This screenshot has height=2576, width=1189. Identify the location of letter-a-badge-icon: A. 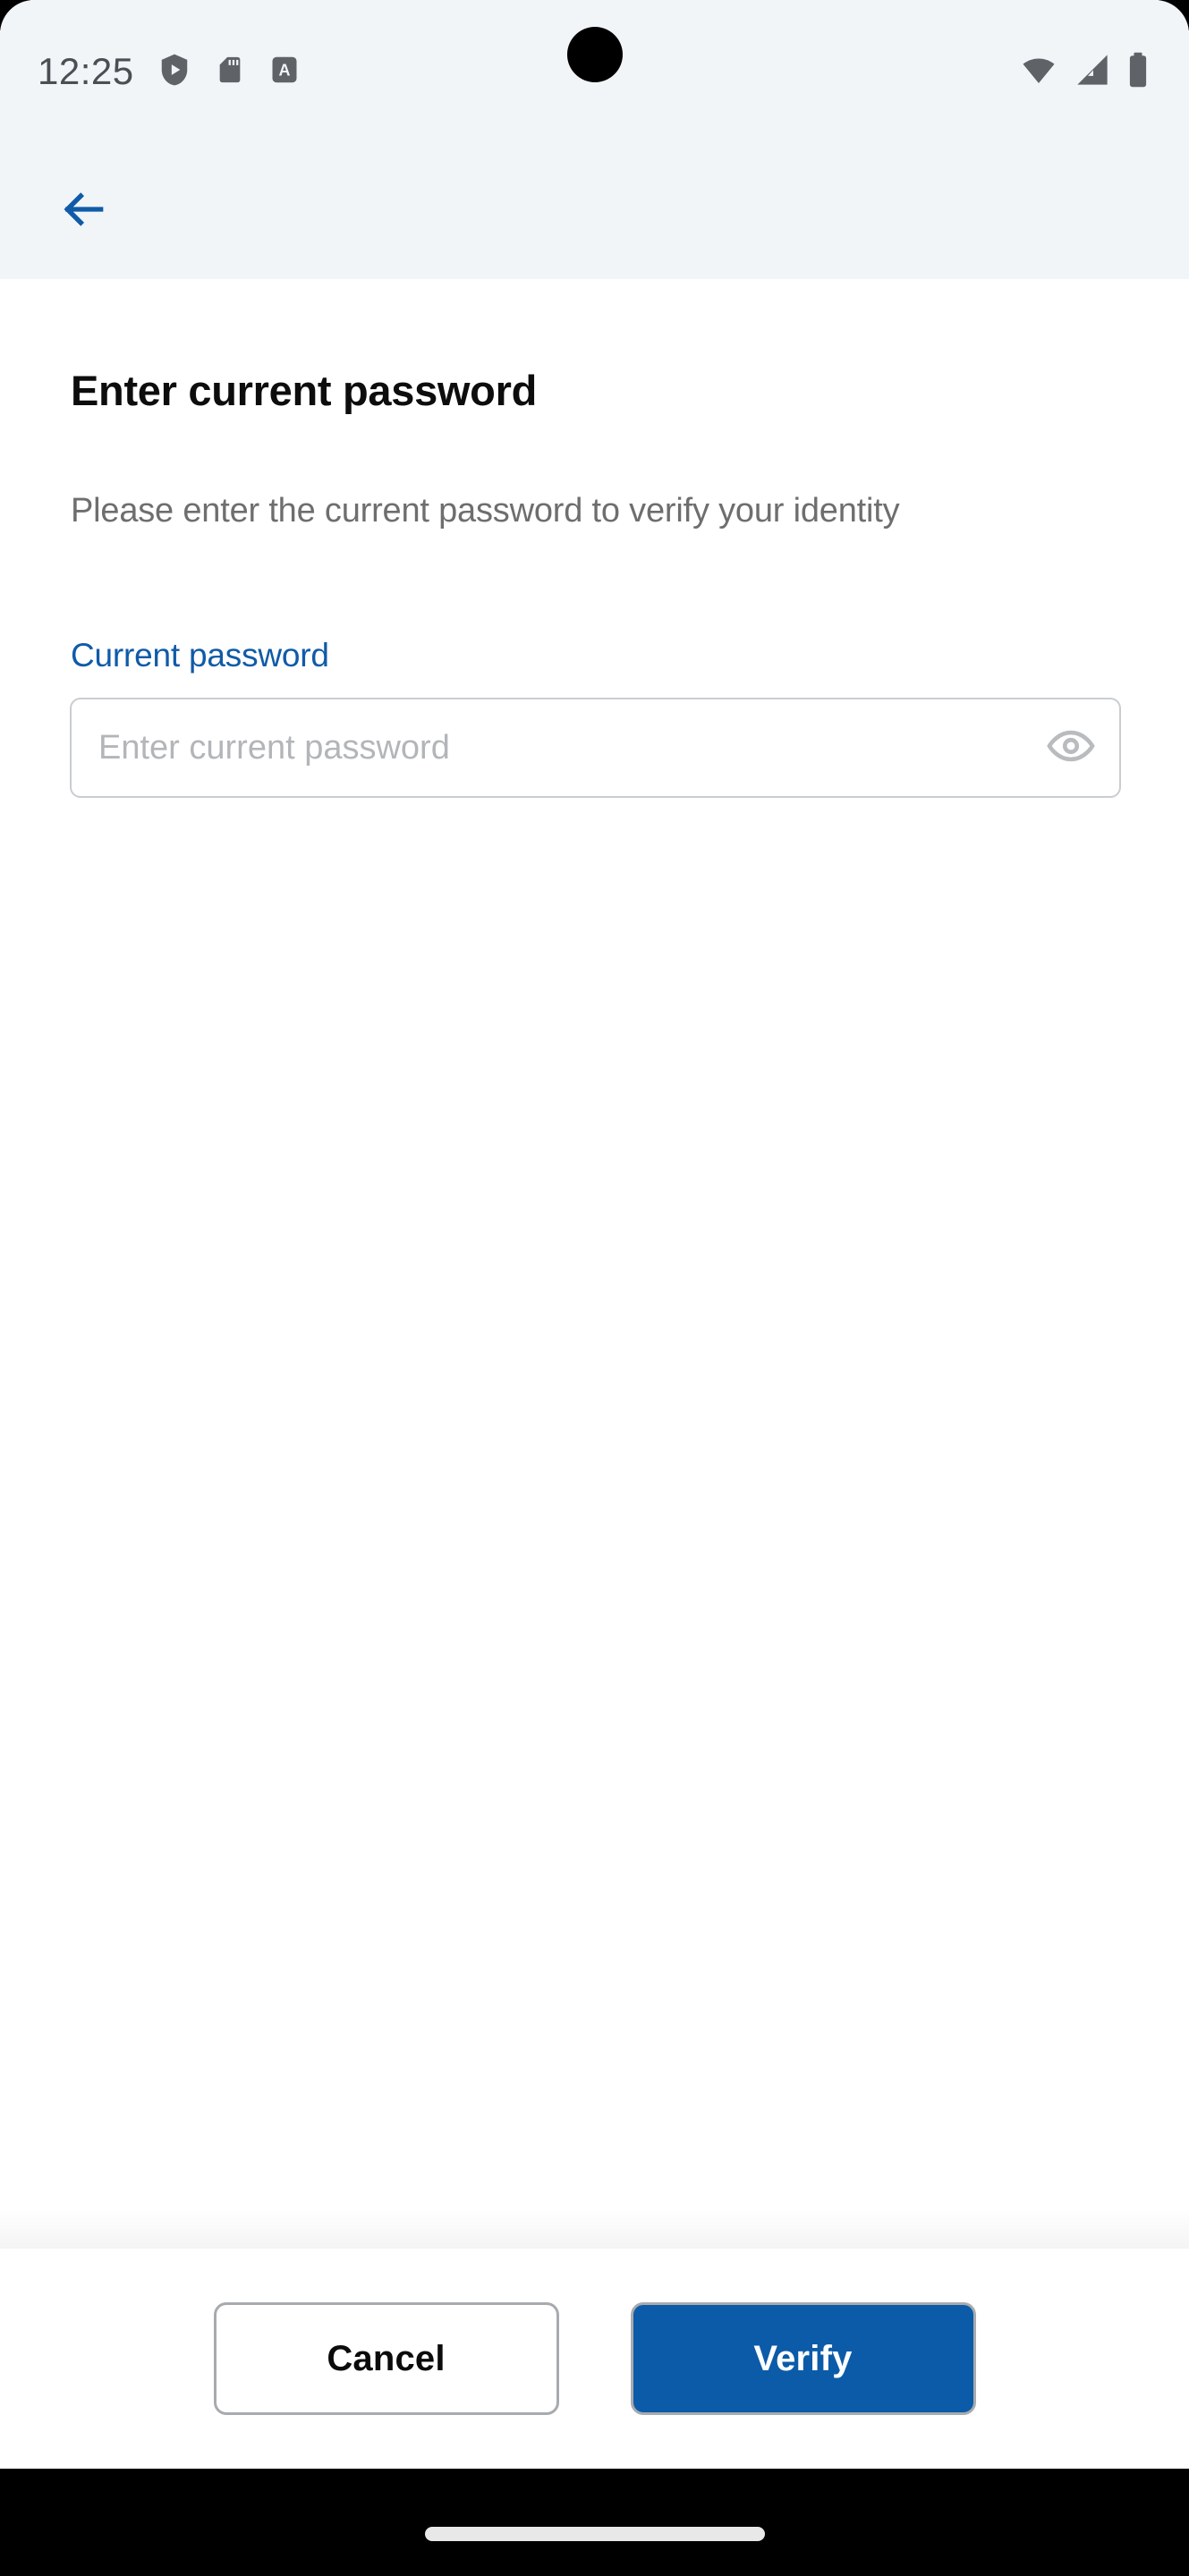
(284, 72).